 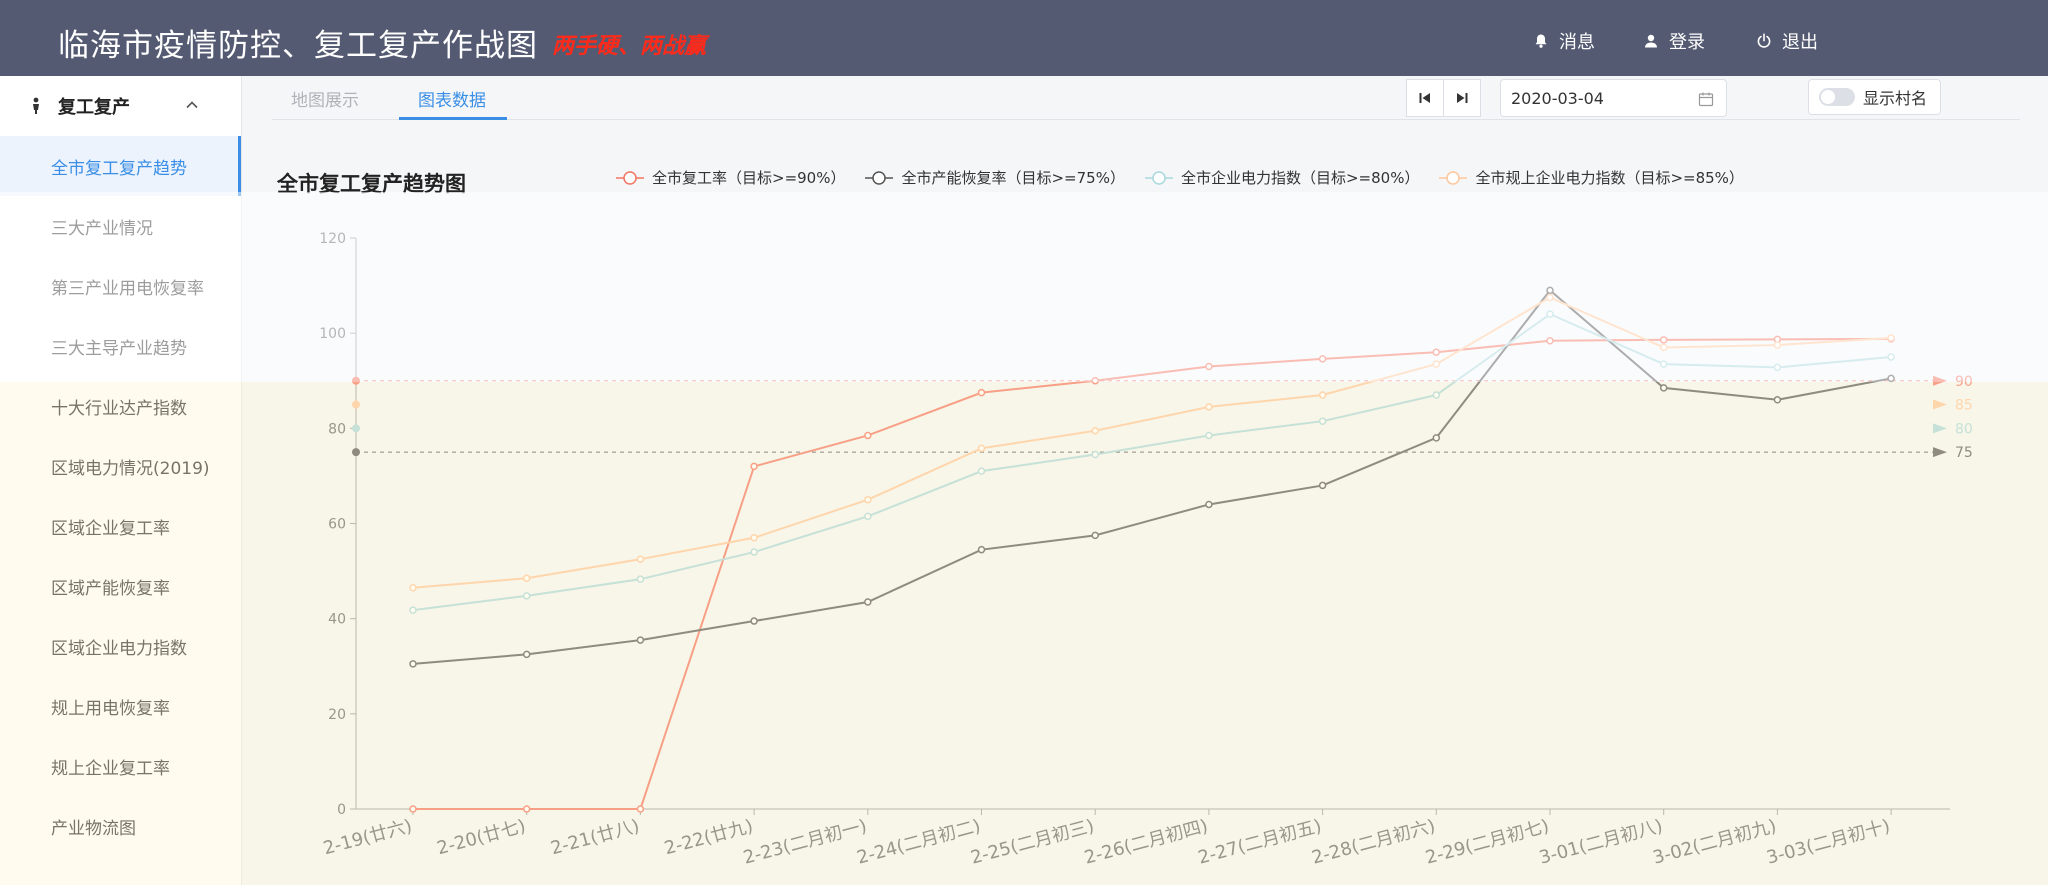 I want to click on calendar-icon, so click(x=1706, y=99).